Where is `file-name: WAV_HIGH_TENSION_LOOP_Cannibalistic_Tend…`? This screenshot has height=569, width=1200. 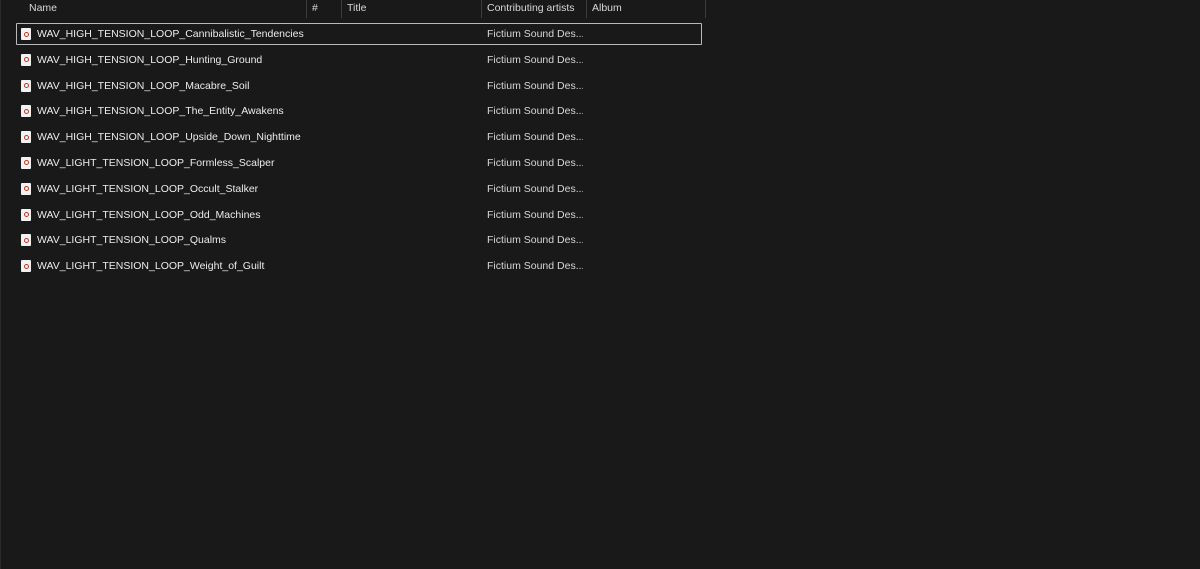 file-name: WAV_HIGH_TENSION_LOOP_Cannibalistic_Tend… is located at coordinates (170, 34).